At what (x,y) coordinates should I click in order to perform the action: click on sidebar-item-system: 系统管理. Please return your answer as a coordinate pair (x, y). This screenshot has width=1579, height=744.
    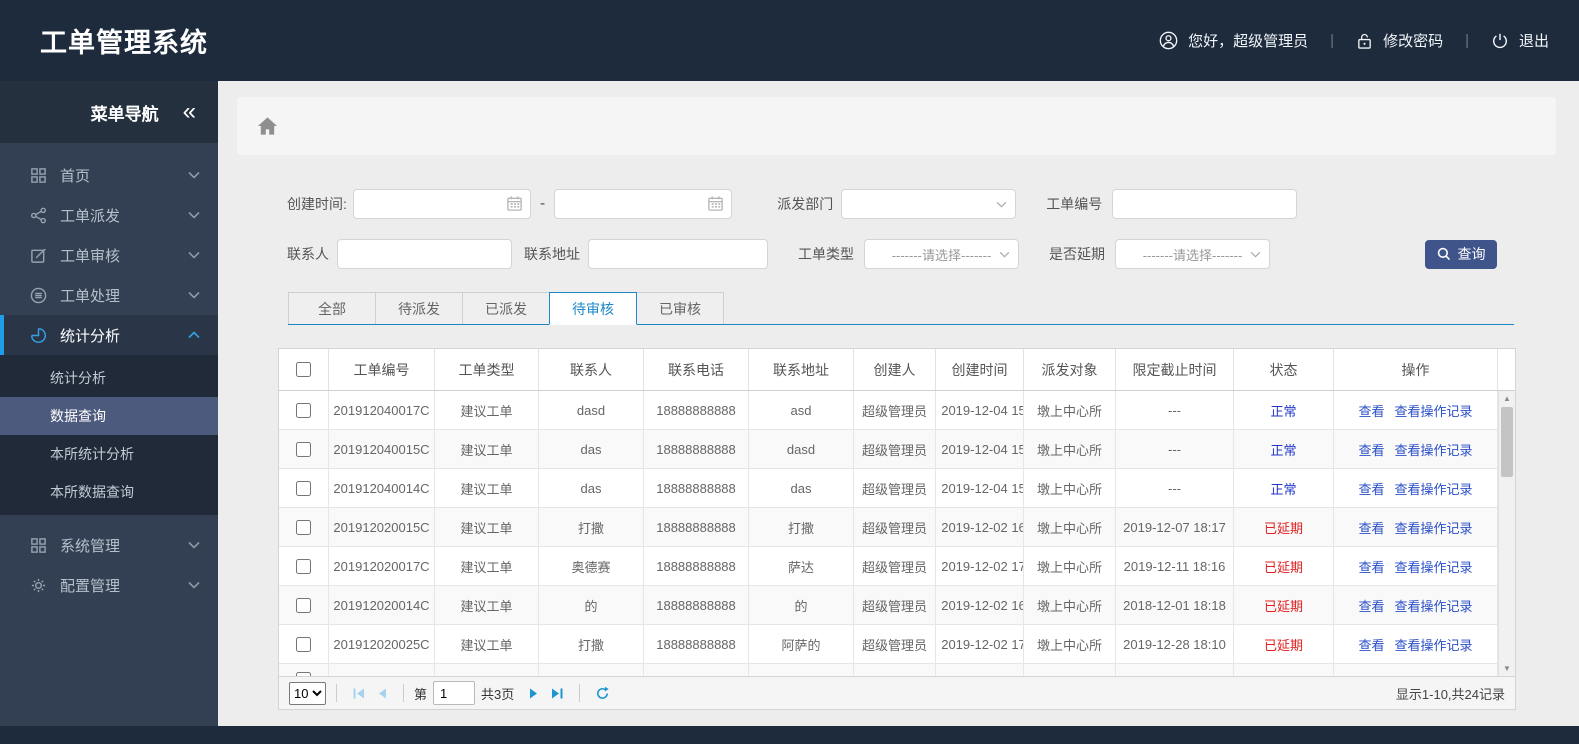
    Looking at the image, I should click on (109, 545).